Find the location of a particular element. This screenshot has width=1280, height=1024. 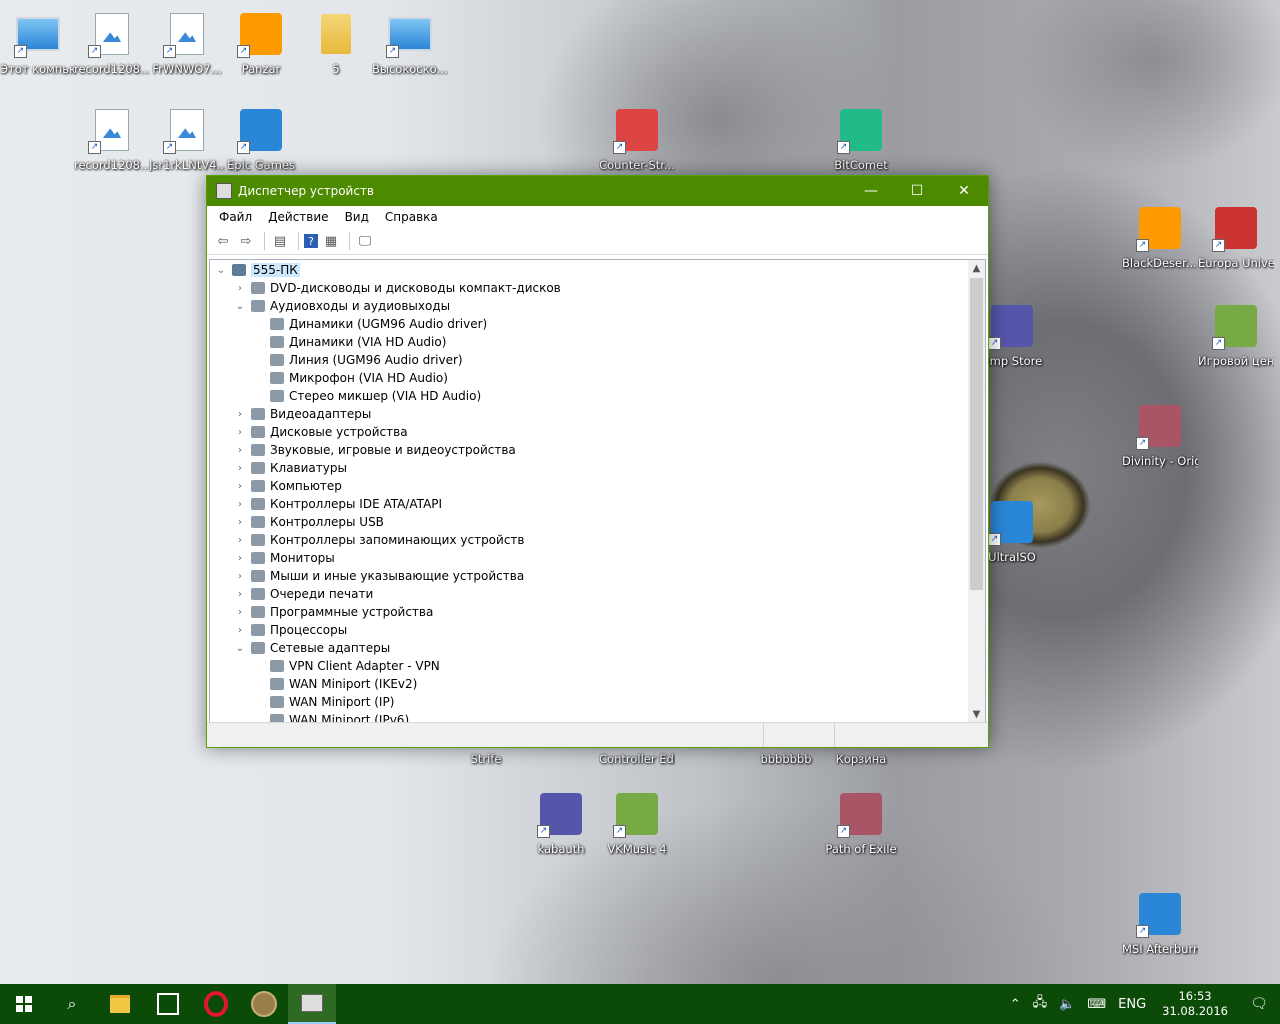

network-icon: 🖧 is located at coordinates (1040, 1004).